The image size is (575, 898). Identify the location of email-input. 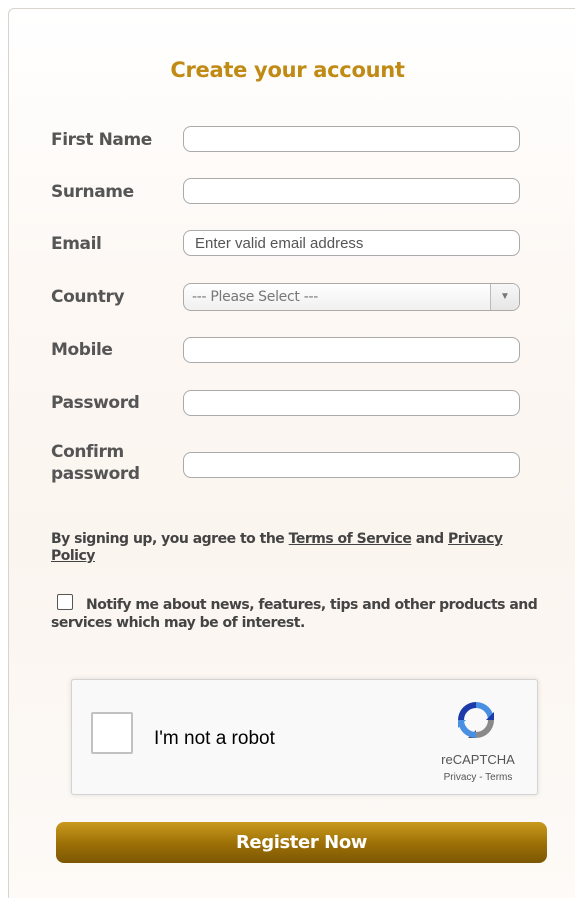
(351, 243).